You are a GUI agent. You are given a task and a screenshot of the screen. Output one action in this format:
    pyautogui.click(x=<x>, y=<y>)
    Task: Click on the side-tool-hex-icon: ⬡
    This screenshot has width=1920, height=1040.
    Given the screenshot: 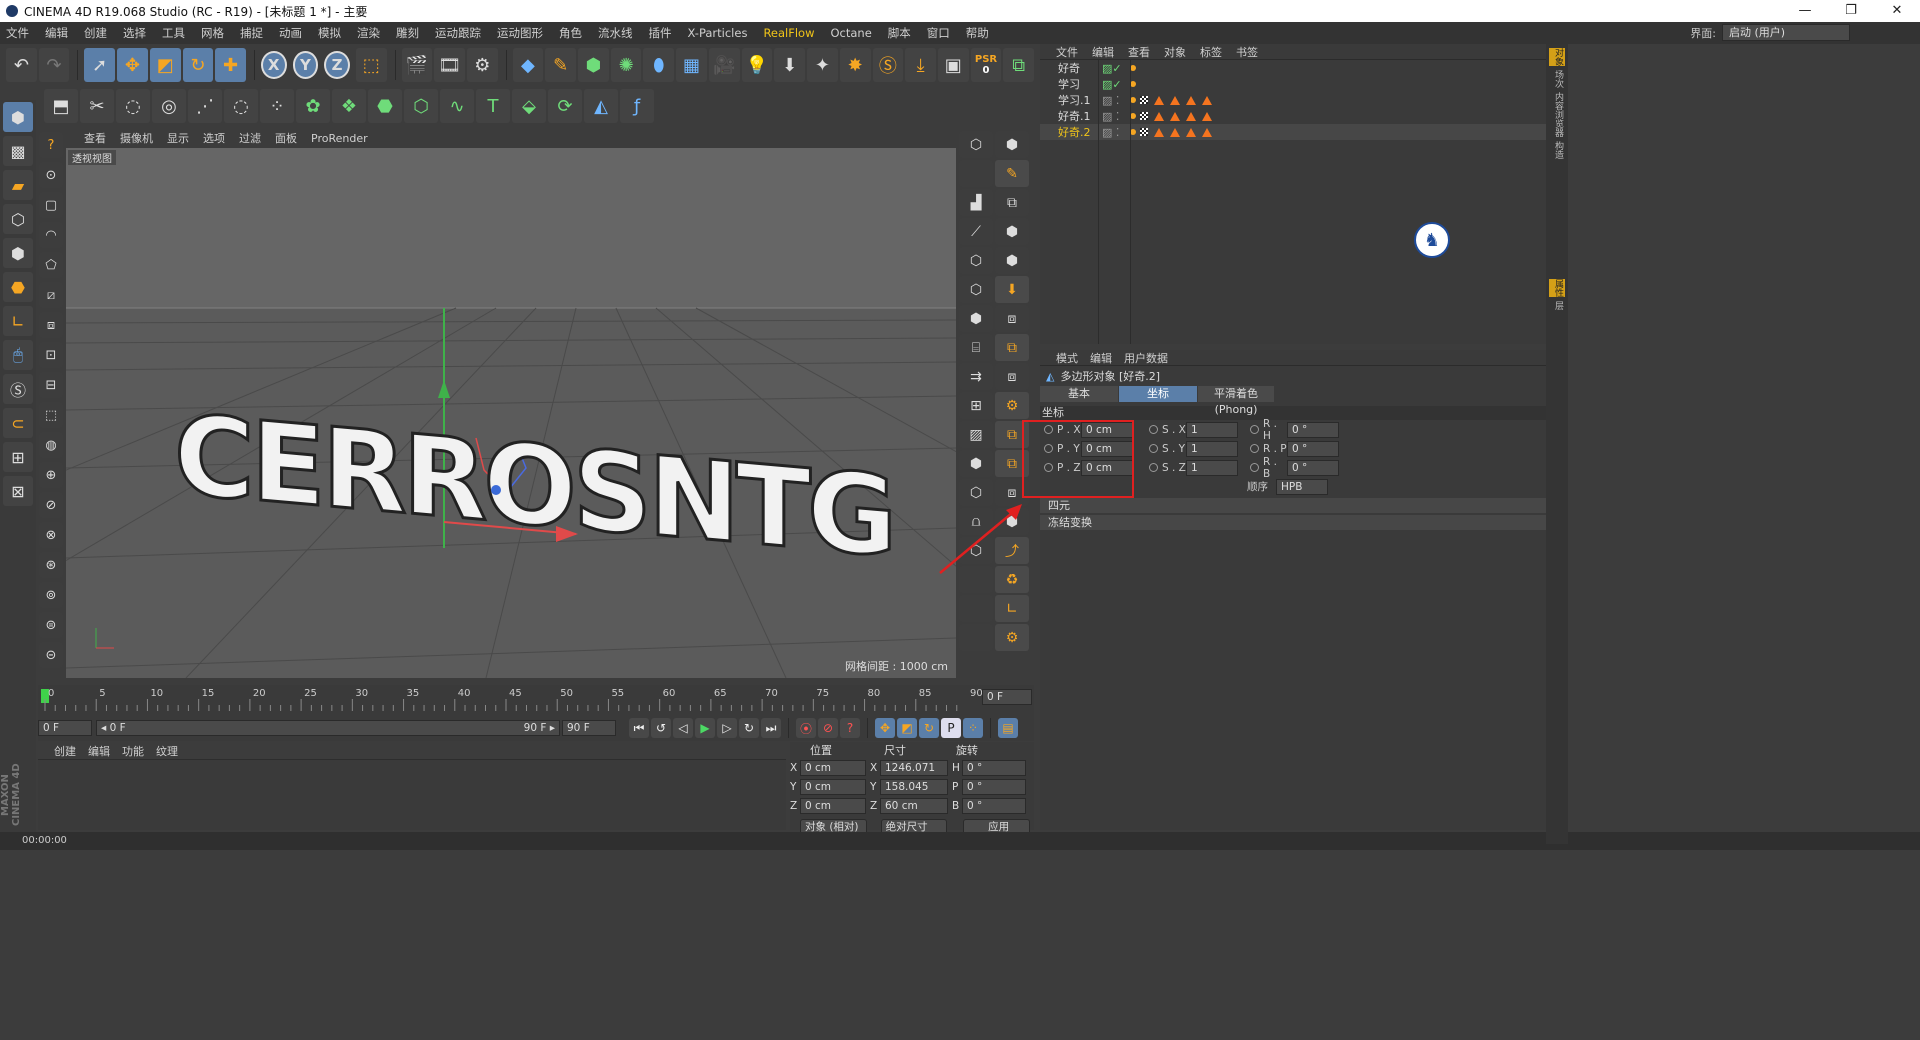 What is the action you would take?
    pyautogui.click(x=976, y=260)
    